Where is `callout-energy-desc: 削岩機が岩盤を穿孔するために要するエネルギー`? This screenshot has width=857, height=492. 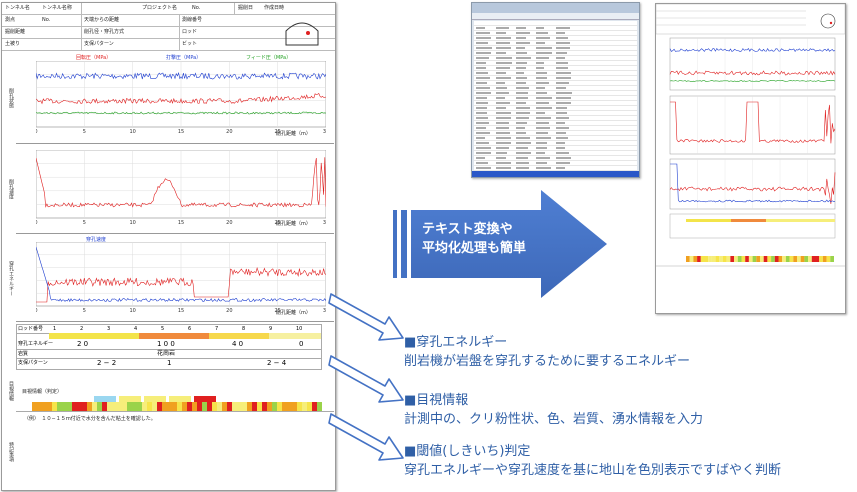 callout-energy-desc: 削岩機が岩盤を穿孔するために要するエネルギー is located at coordinates (547, 361).